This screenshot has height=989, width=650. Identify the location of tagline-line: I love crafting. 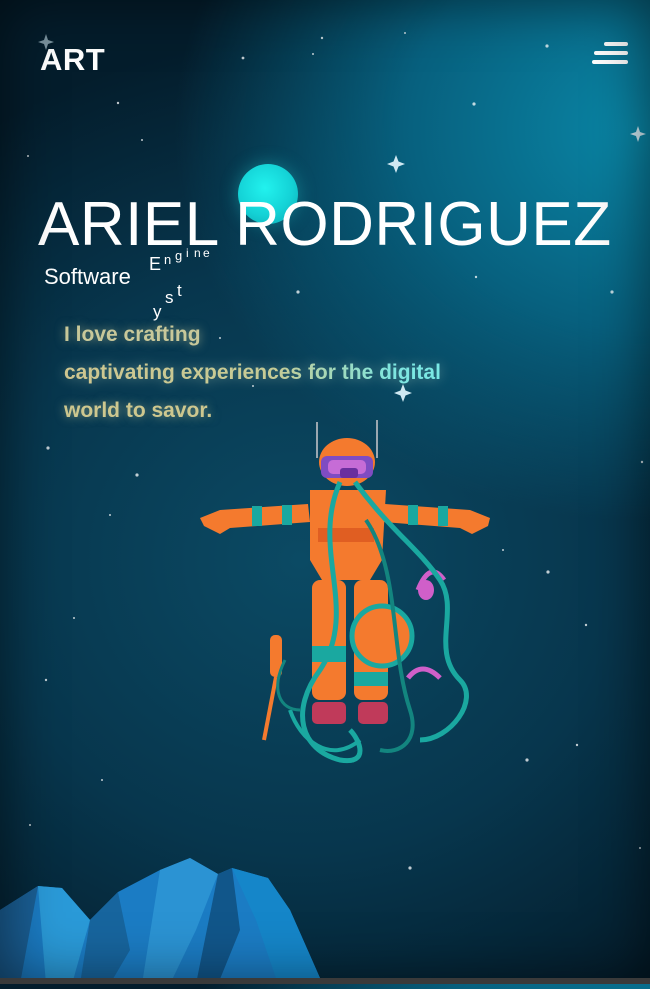
(132, 334).